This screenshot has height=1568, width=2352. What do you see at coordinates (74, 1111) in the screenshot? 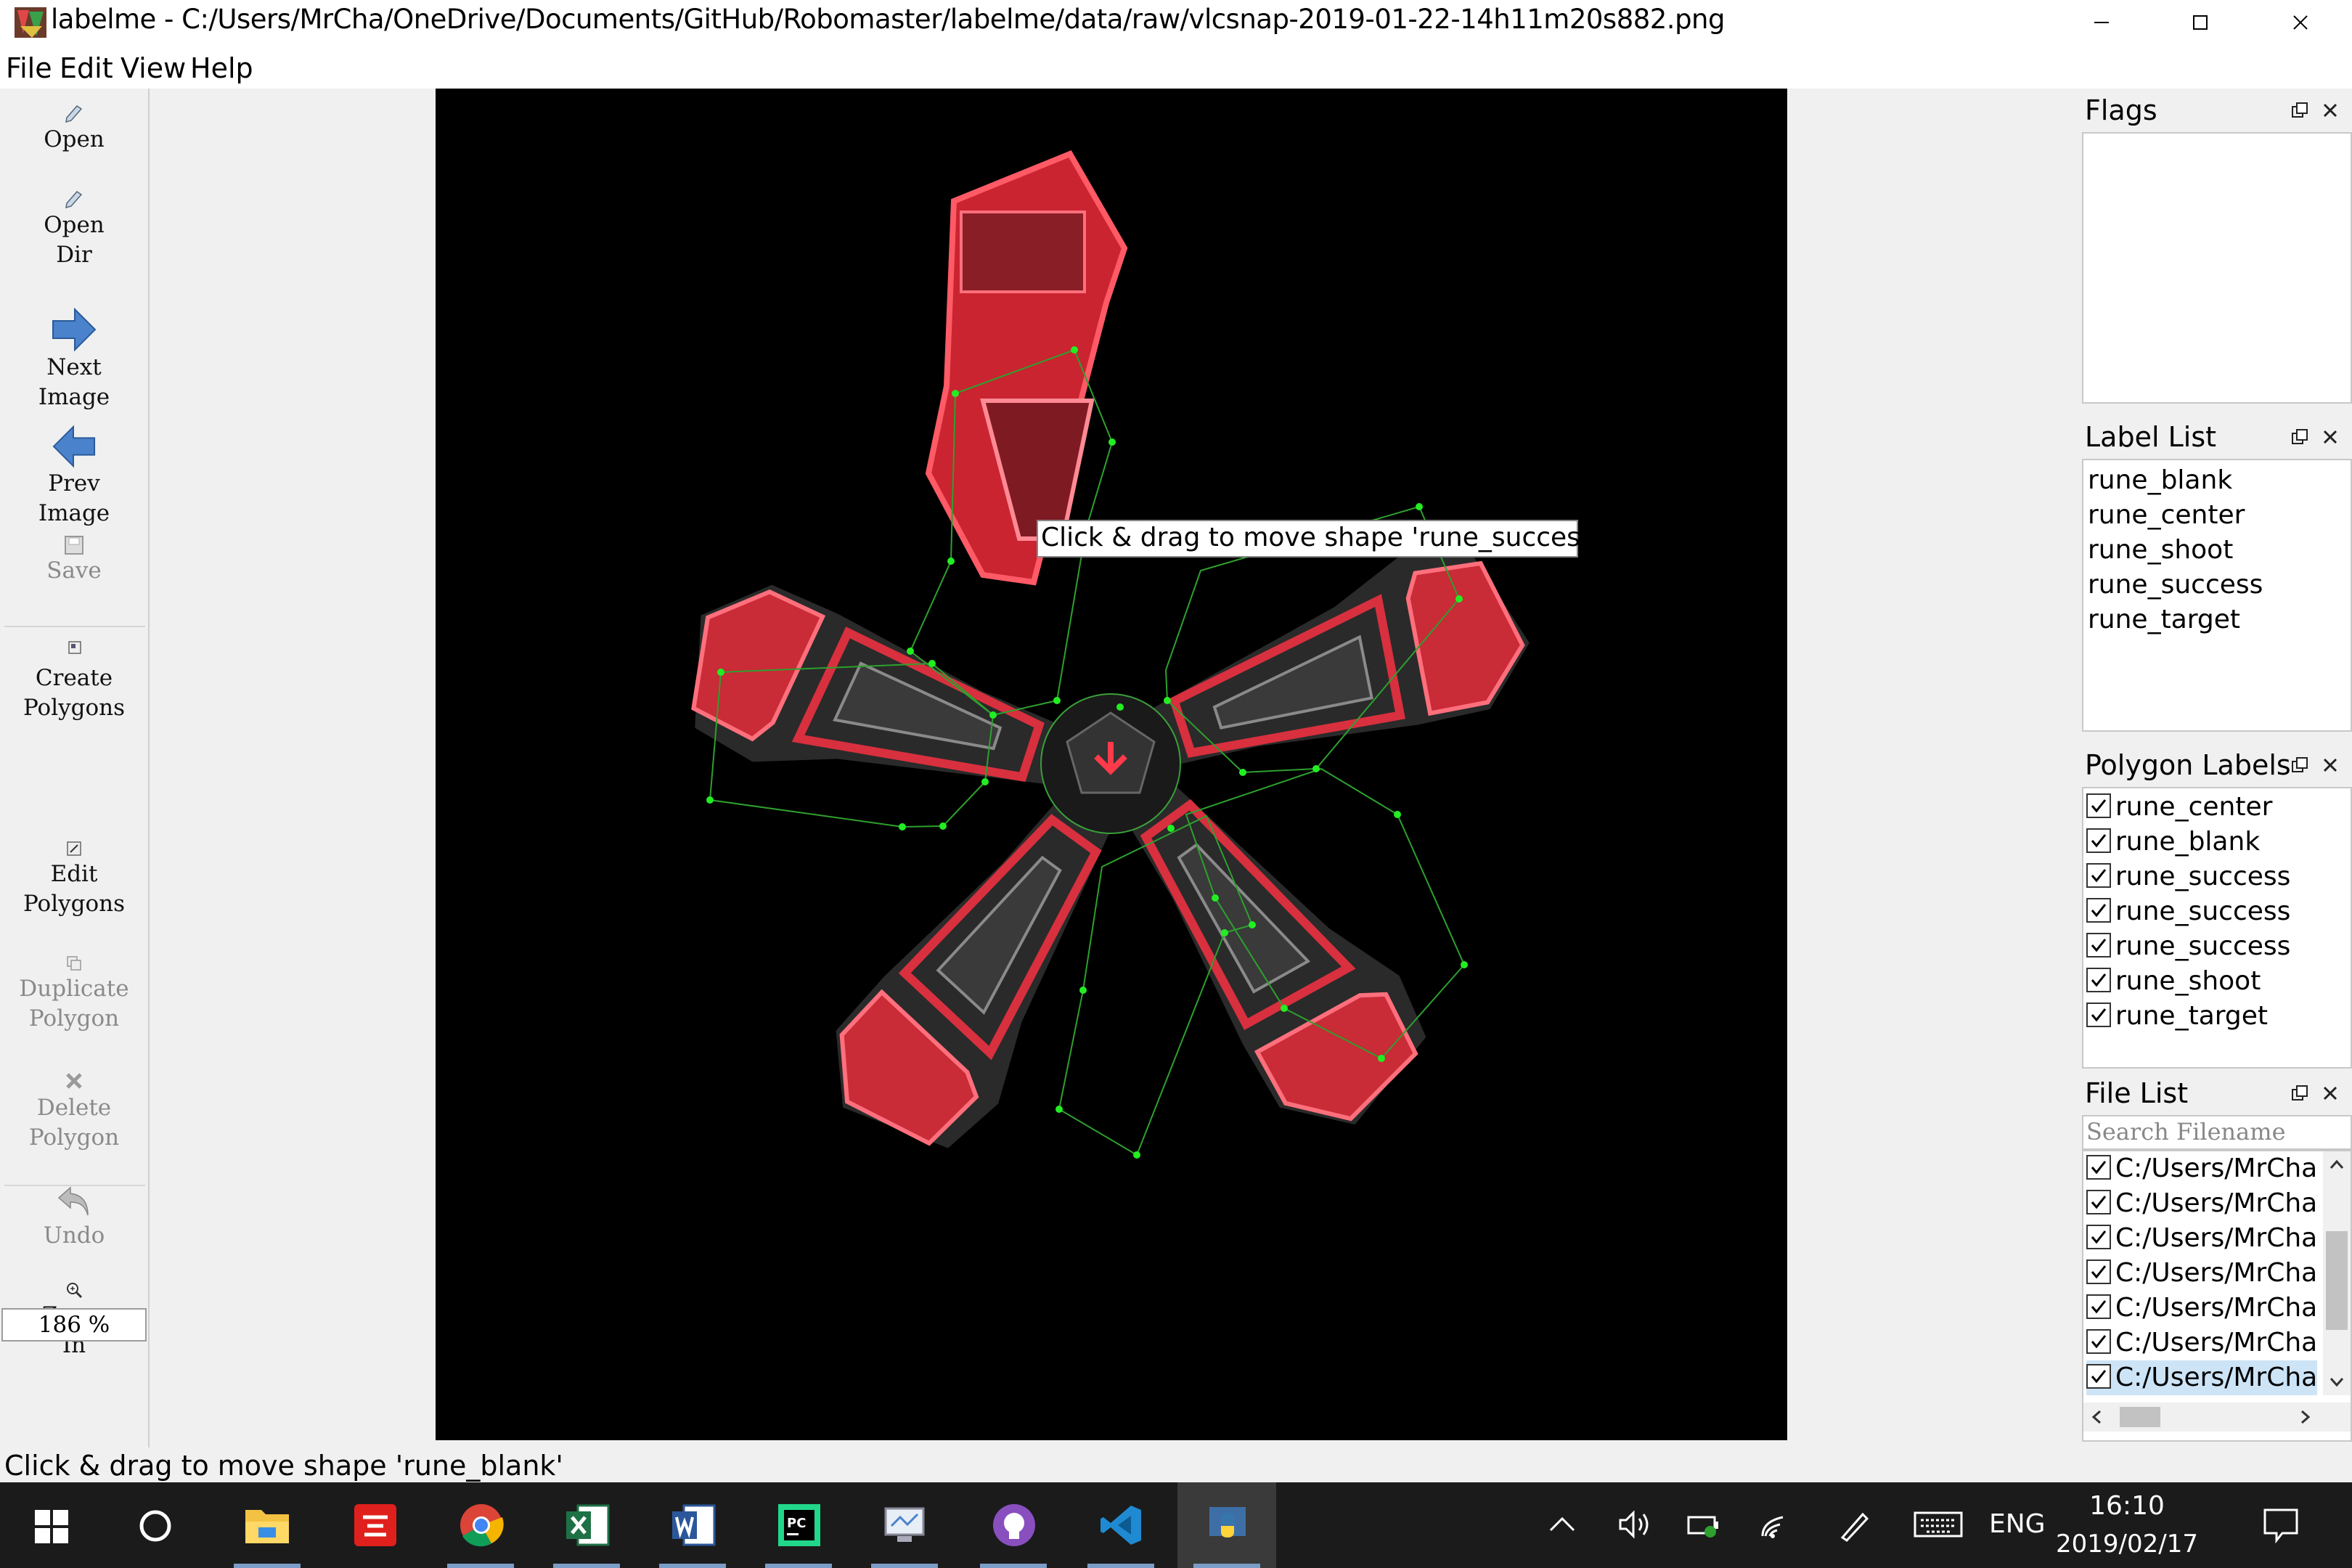
I see `delete-polygon-button: Delete Polygon` at bounding box center [74, 1111].